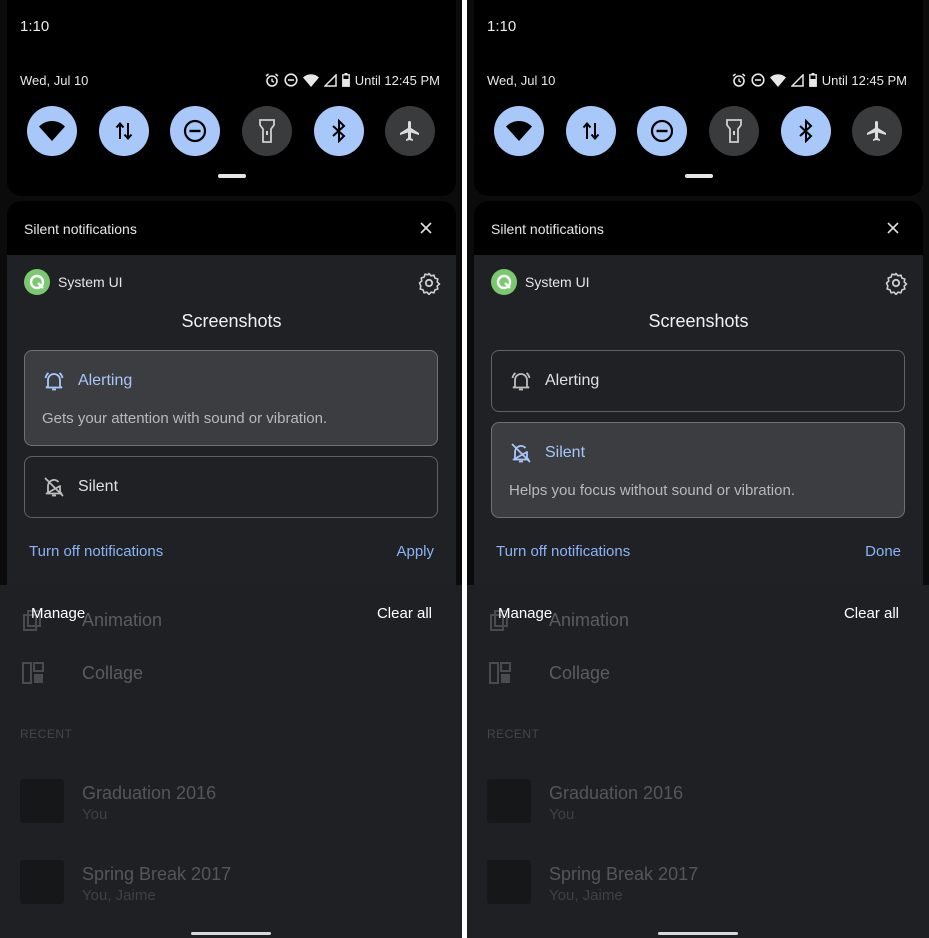 This screenshot has width=929, height=938. What do you see at coordinates (812, 80) in the screenshot?
I see `battery-icon` at bounding box center [812, 80].